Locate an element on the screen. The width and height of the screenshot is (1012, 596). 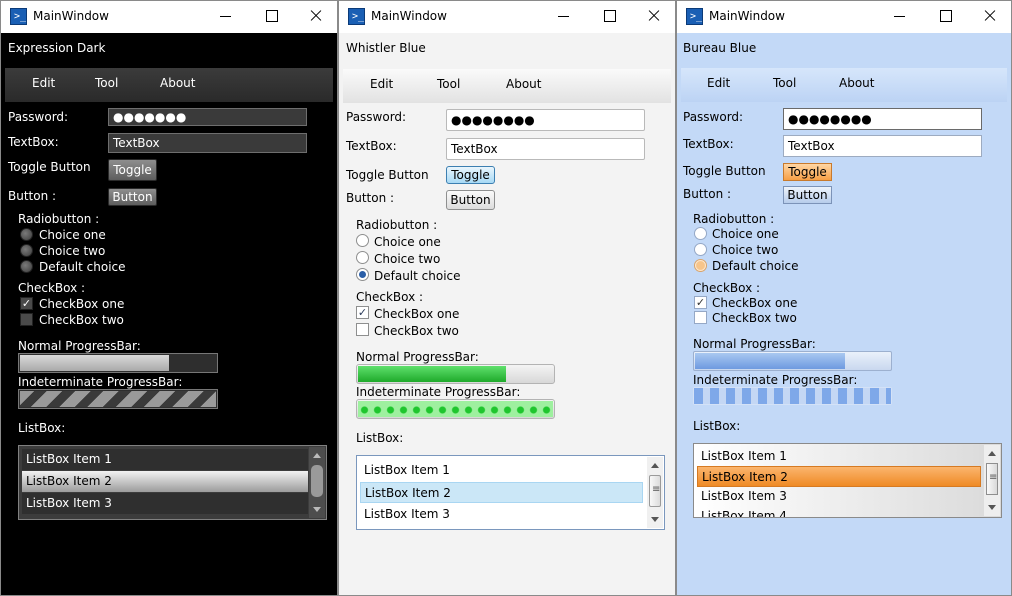
radiobutton-group-label: Radiobutton : is located at coordinates (734, 219).